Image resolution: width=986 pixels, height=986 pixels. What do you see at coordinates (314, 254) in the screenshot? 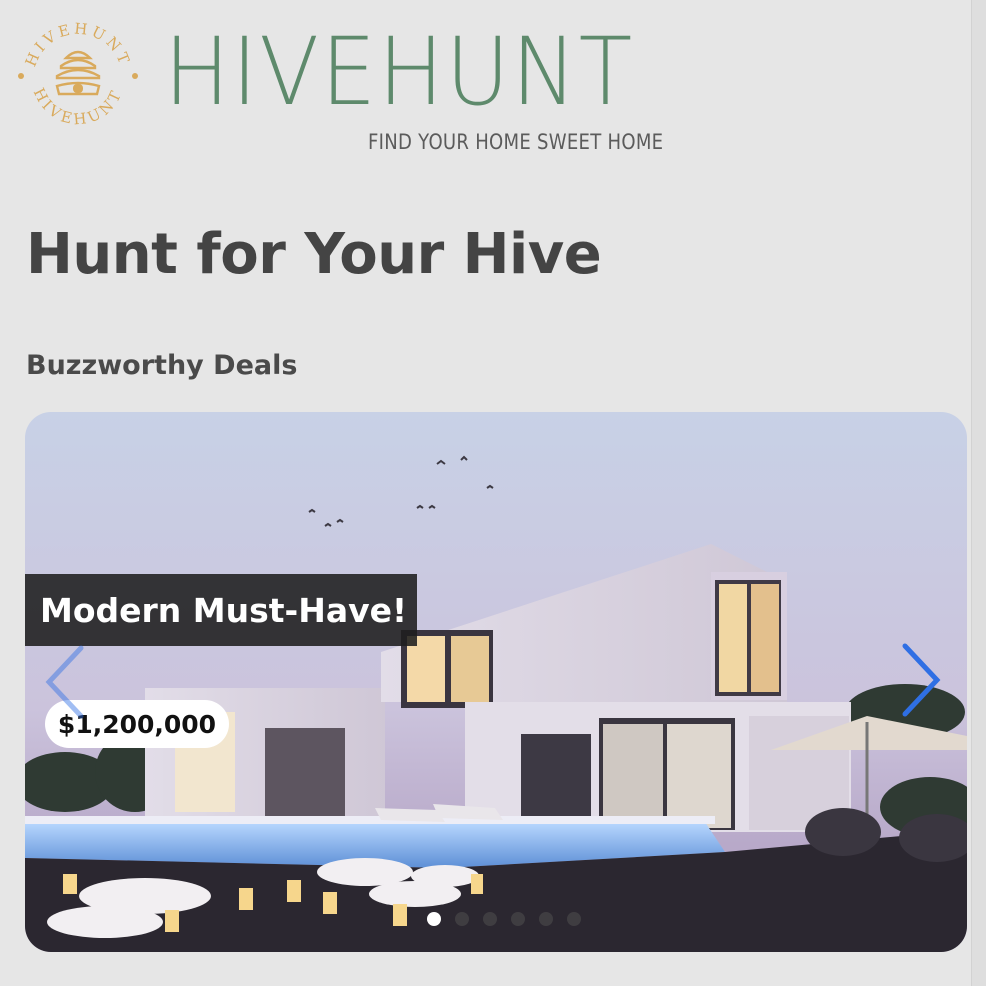
I see `page-title: Hunt for Your Hive` at bounding box center [314, 254].